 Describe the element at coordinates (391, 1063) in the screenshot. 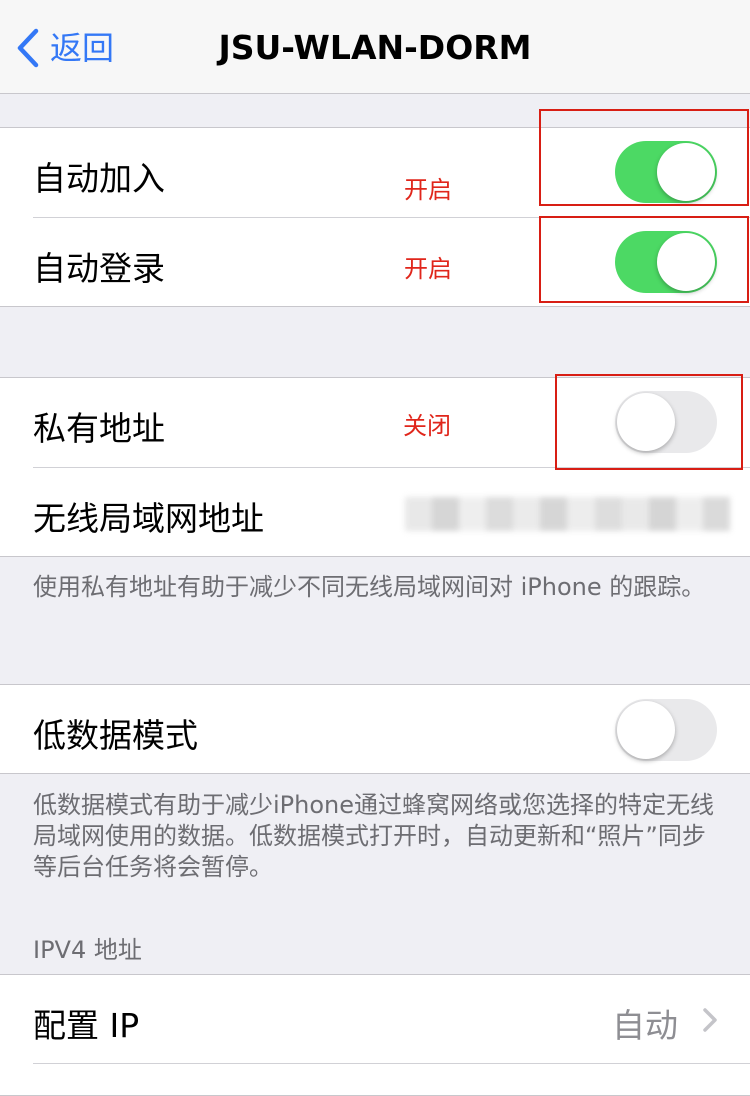

I see `row-separator` at that location.